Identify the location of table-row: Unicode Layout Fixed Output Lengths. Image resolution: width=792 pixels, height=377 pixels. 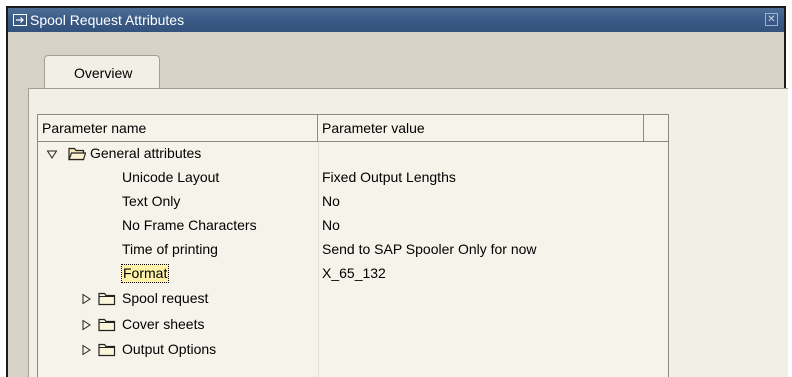
(353, 178).